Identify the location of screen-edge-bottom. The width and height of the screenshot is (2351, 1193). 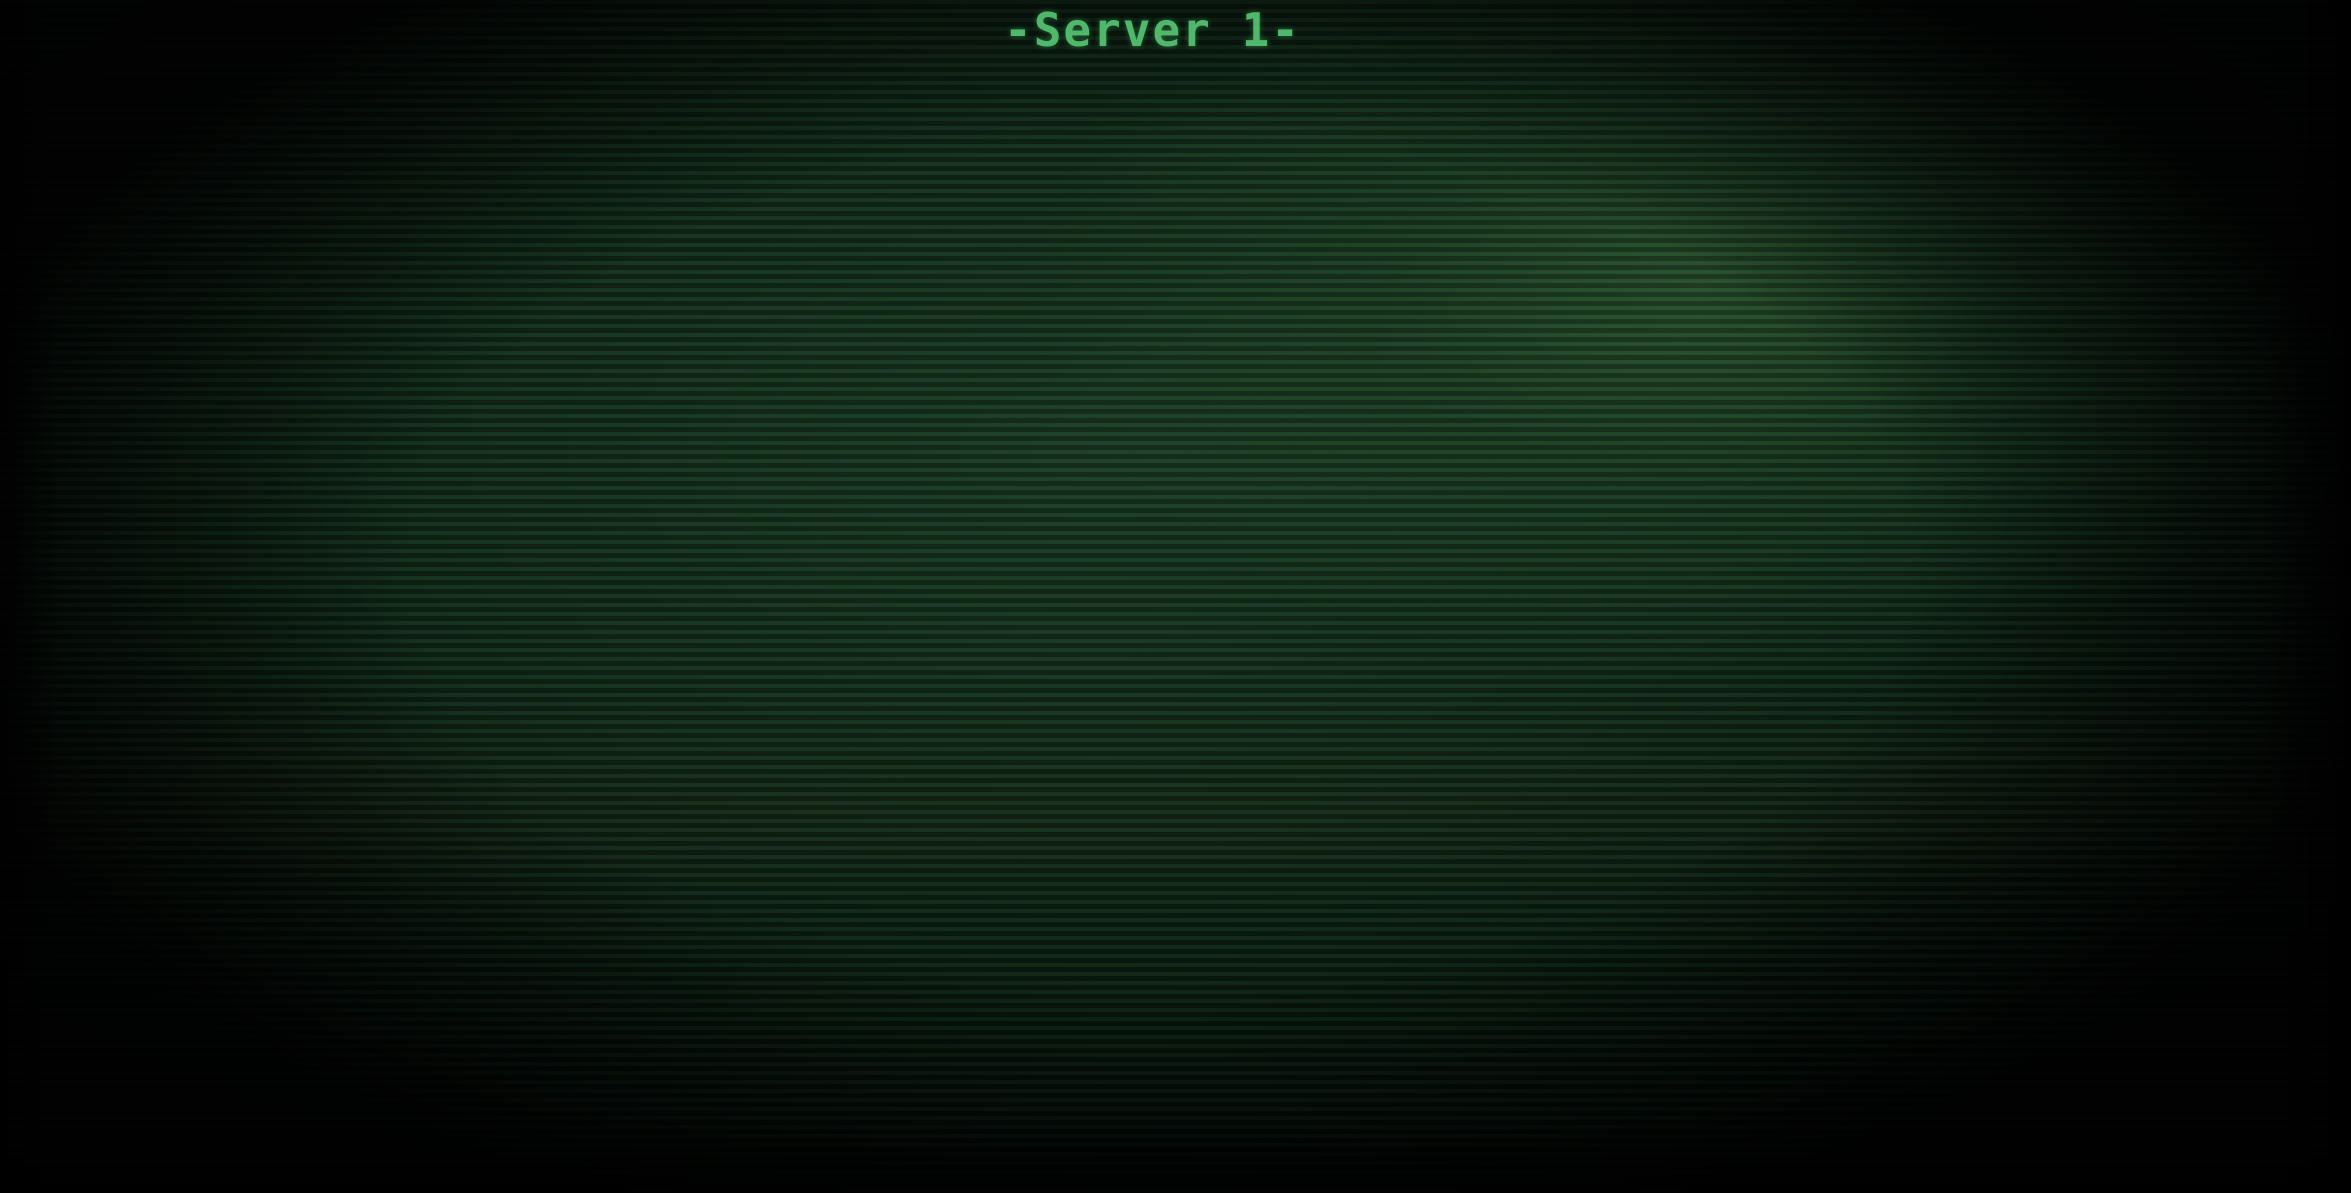
(1175, 1153).